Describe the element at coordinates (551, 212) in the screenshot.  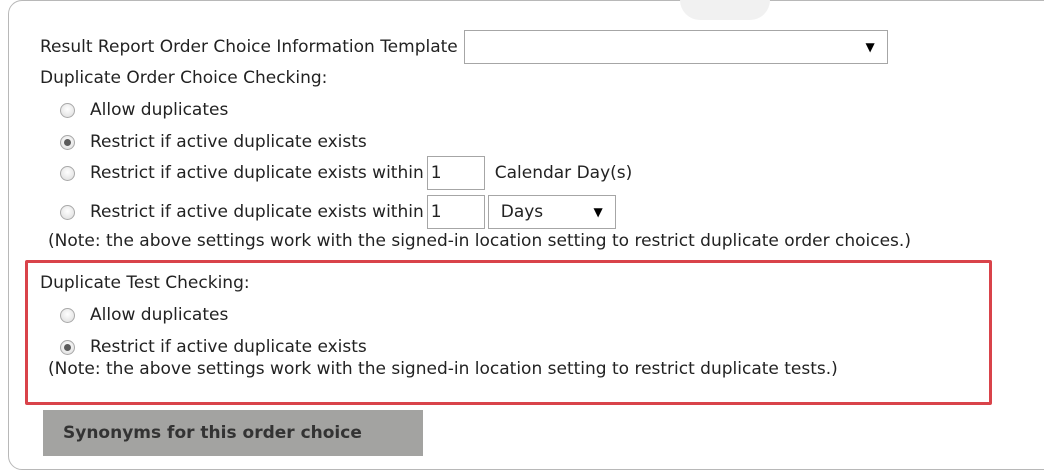
I see `unit-select: Days ▼` at that location.